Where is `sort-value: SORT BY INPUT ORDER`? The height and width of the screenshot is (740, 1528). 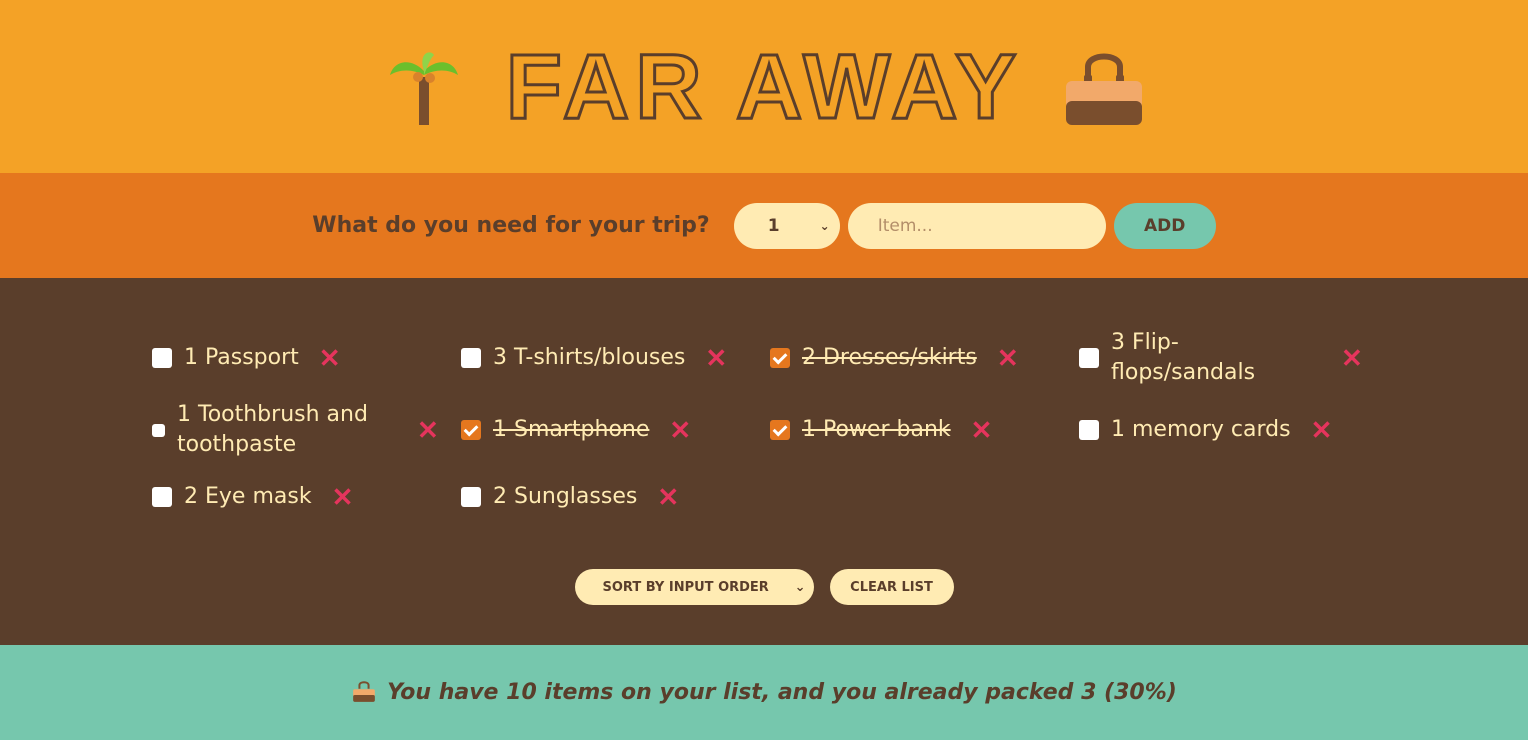
sort-value: SORT BY INPUT ORDER is located at coordinates (685, 587).